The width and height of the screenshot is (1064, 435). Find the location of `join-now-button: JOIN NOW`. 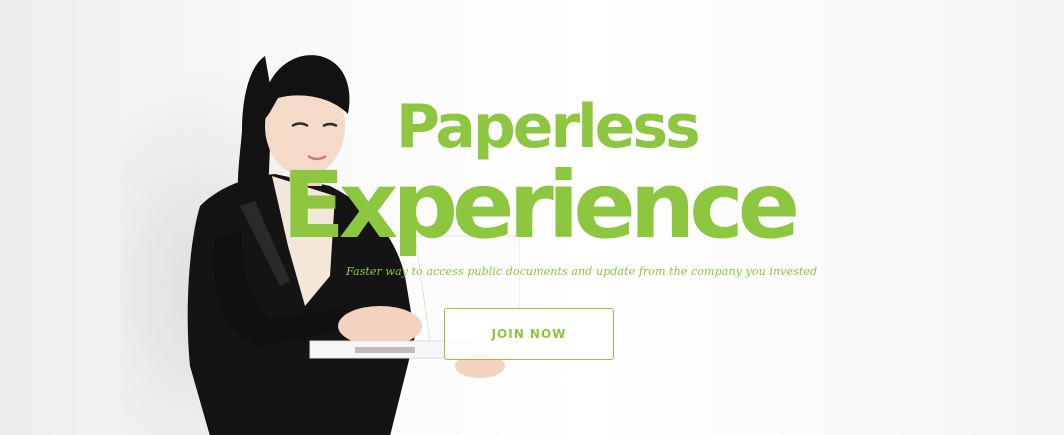

join-now-button: JOIN NOW is located at coordinates (529, 334).